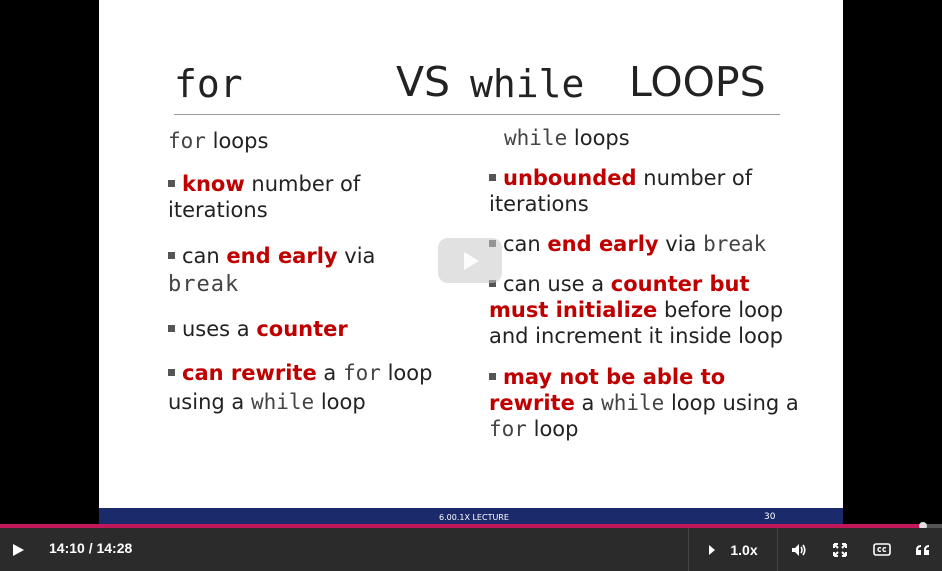 The height and width of the screenshot is (571, 942). I want to click on video-controls: 14:10 / 14:28 1.0x, so click(471, 549).